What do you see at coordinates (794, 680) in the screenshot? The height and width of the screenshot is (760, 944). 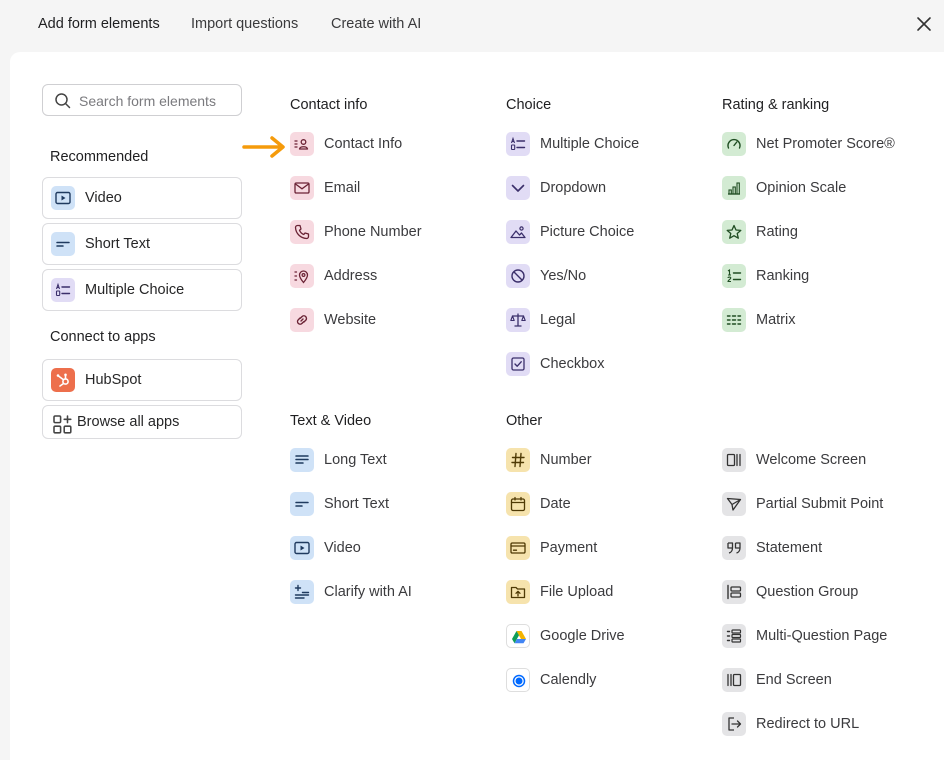 I see `element-label: End Screen` at bounding box center [794, 680].